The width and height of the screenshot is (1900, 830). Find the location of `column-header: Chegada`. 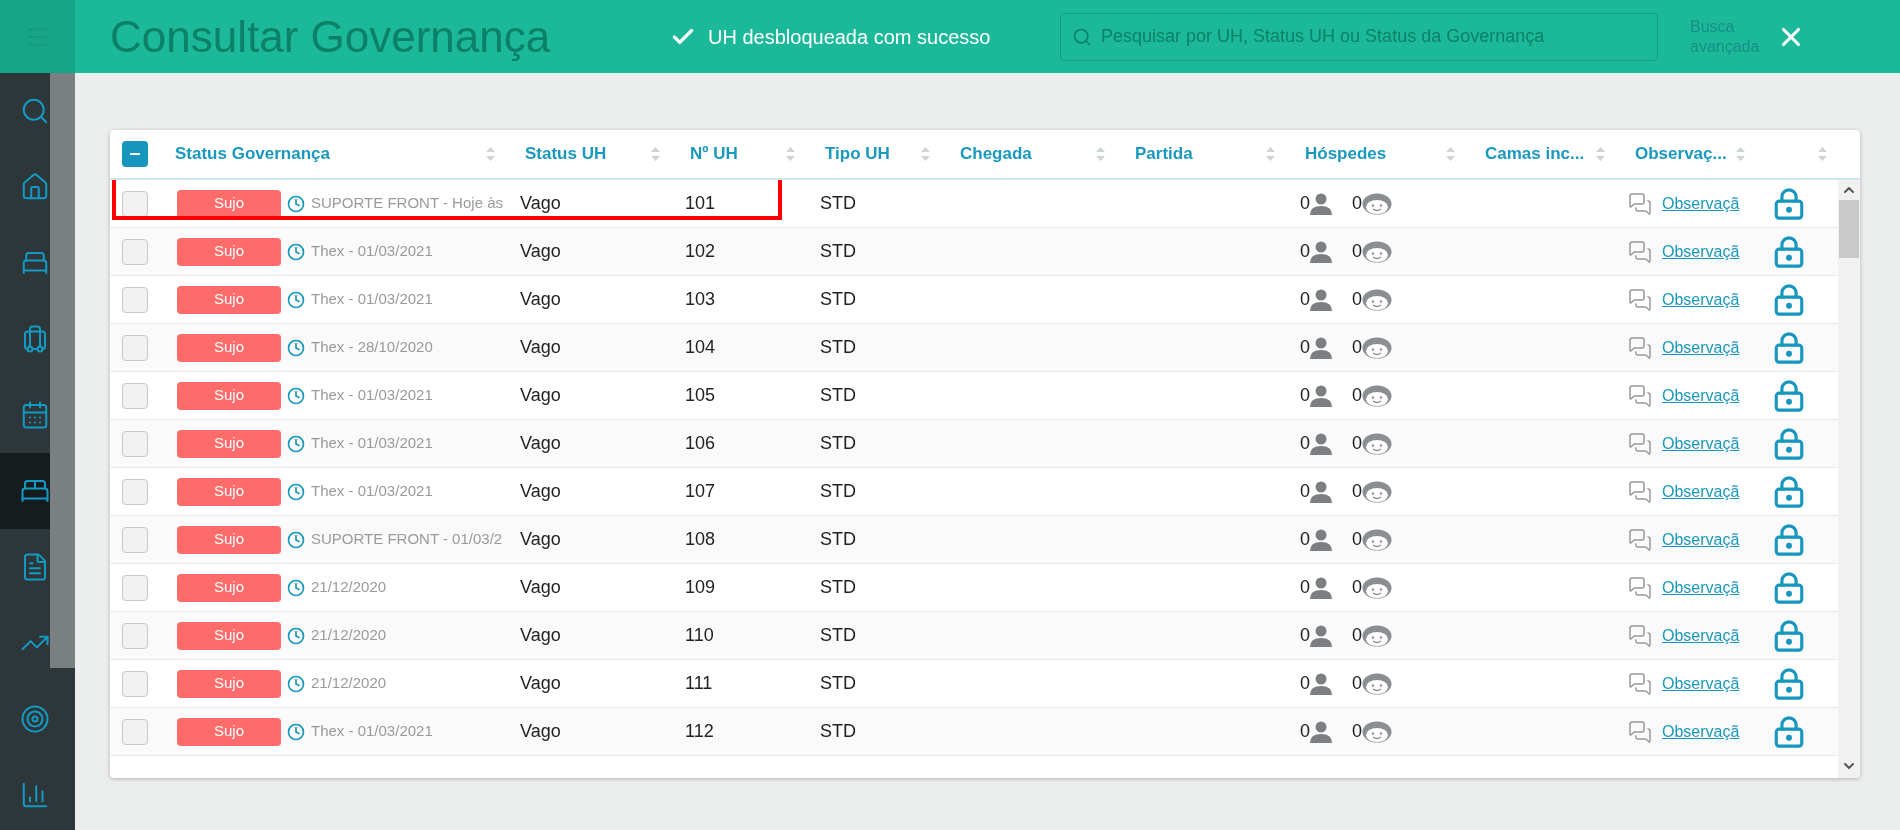

column-header: Chegada is located at coordinates (996, 154).